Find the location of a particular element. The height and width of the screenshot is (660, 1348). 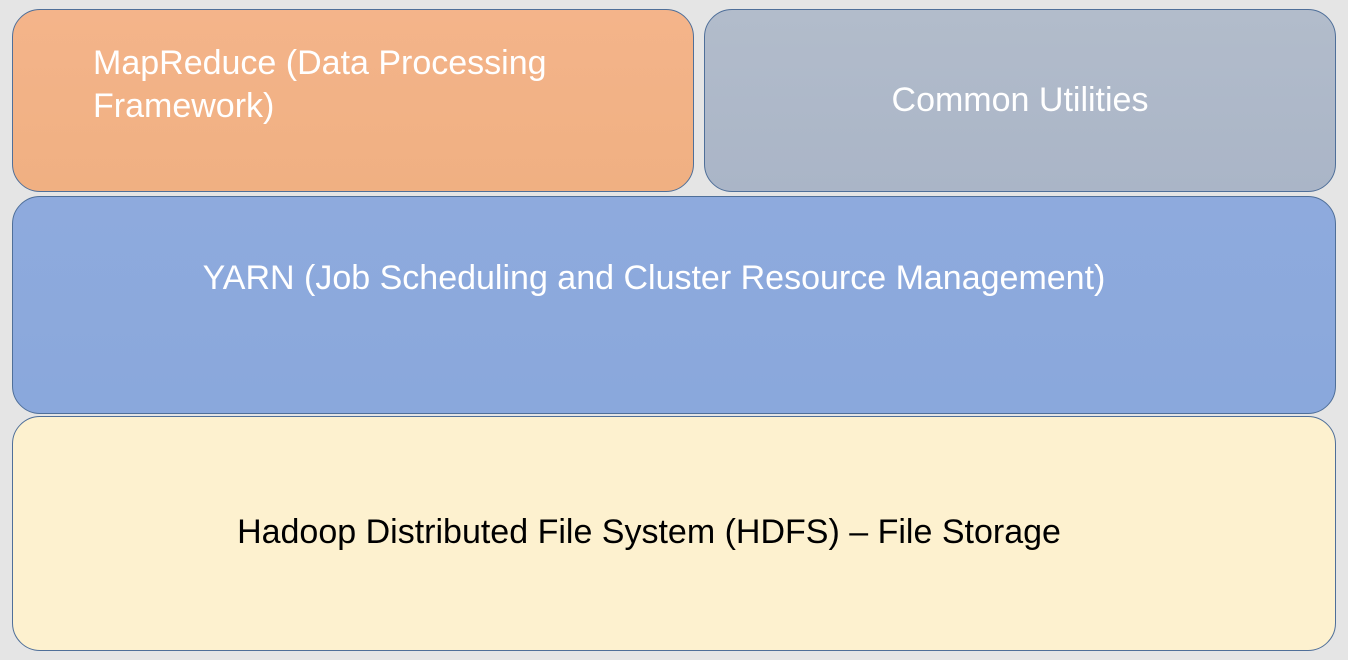

common-utilities-label: Common Utilities is located at coordinates (1020, 100).